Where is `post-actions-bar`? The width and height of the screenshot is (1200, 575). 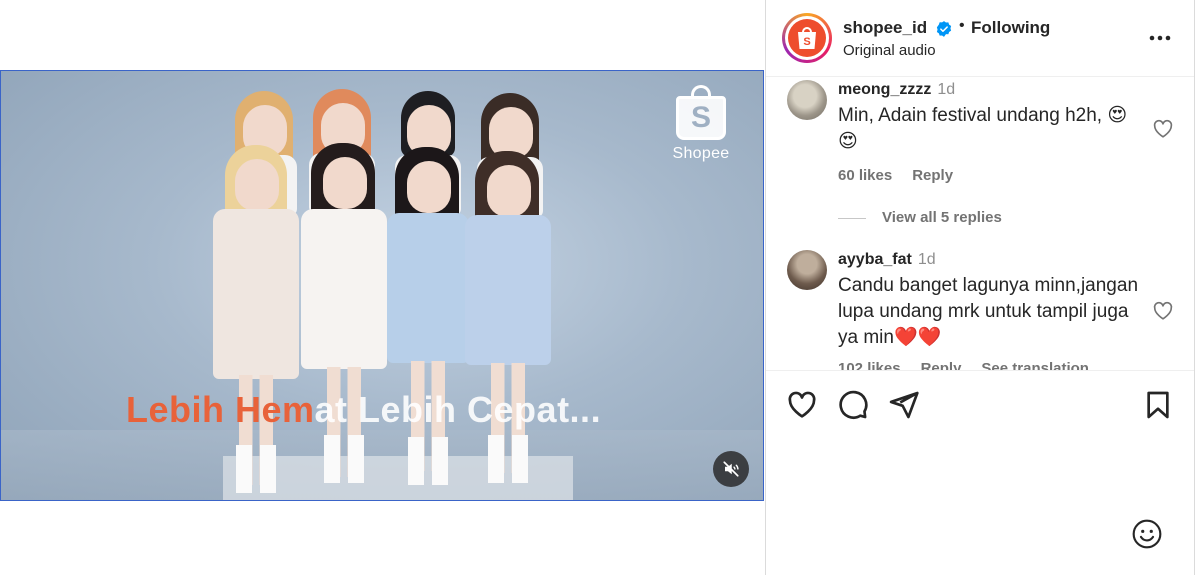 post-actions-bar is located at coordinates (980, 405).